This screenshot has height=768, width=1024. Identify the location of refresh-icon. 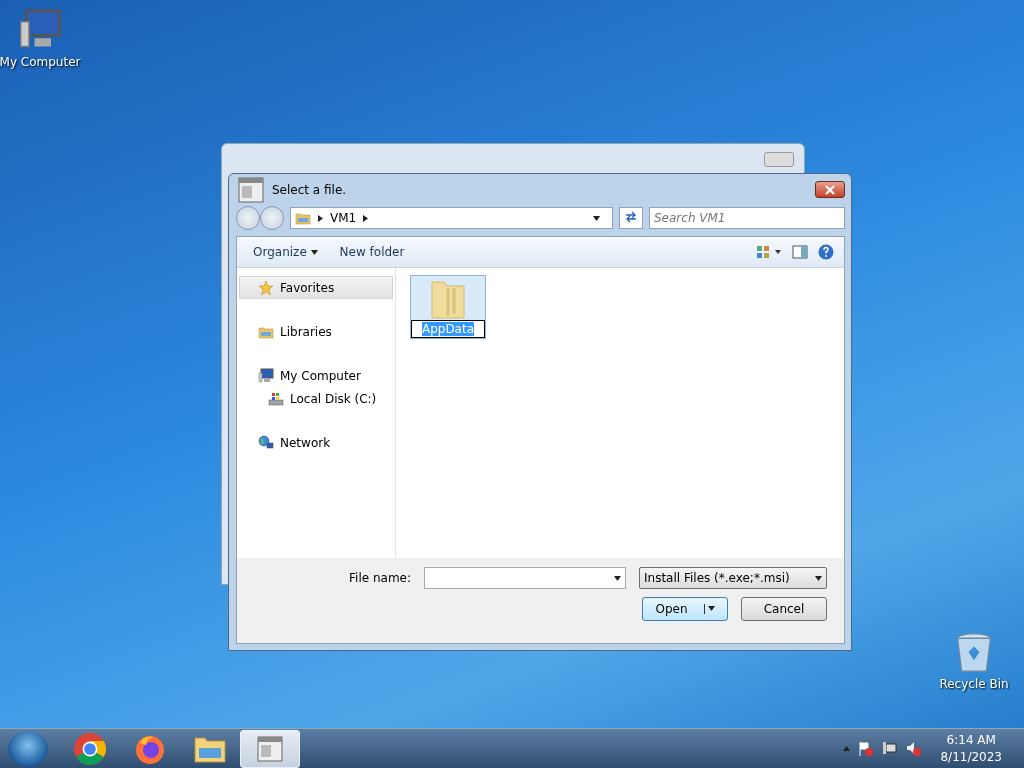
(631, 216).